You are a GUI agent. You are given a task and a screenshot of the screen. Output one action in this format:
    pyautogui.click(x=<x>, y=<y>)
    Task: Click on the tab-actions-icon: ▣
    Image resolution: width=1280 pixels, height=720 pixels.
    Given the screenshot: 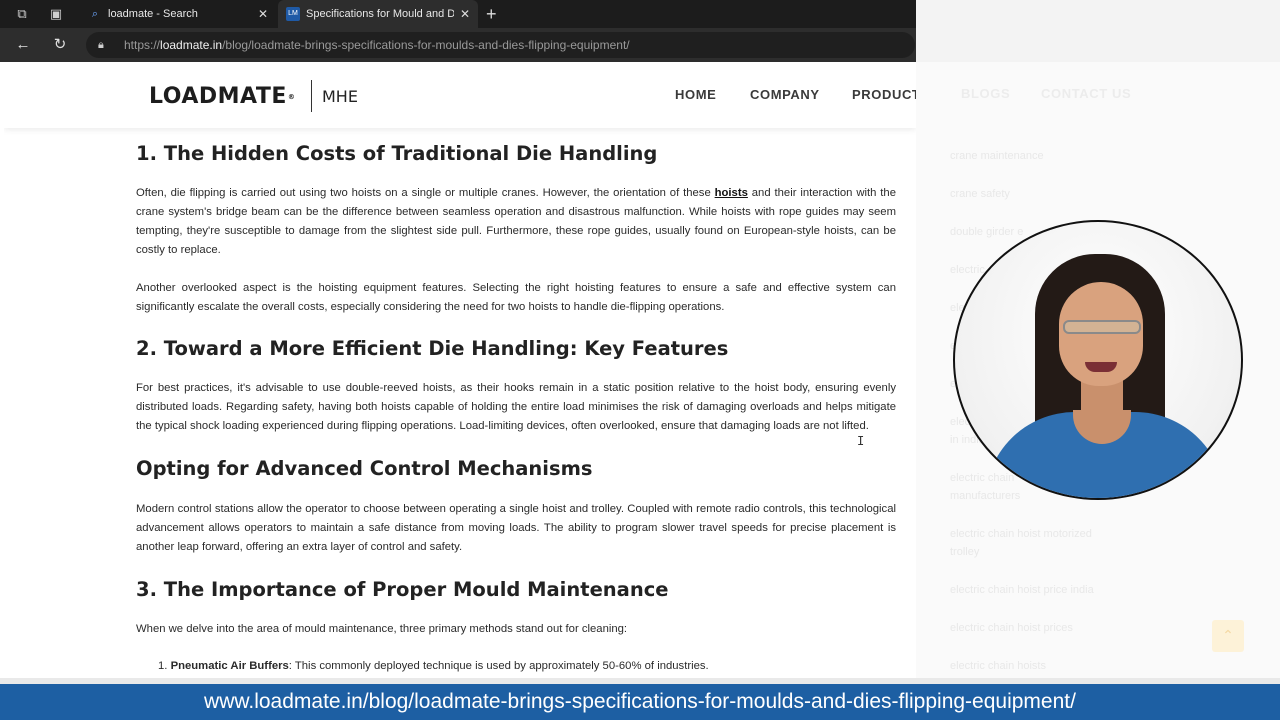 What is the action you would take?
    pyautogui.click(x=56, y=14)
    